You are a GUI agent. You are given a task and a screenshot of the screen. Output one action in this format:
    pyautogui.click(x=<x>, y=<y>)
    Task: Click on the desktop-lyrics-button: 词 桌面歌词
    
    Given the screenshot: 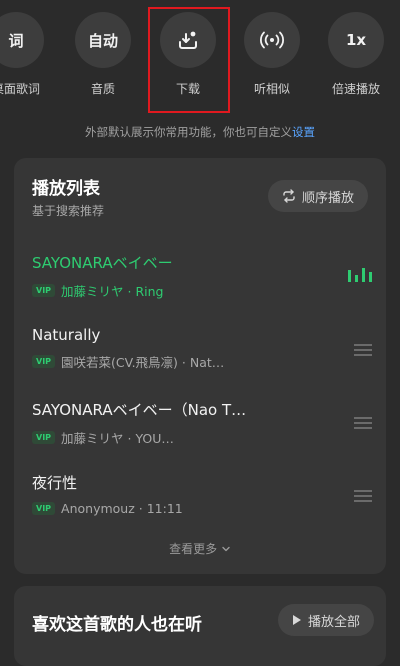 What is the action you would take?
    pyautogui.click(x=23, y=54)
    